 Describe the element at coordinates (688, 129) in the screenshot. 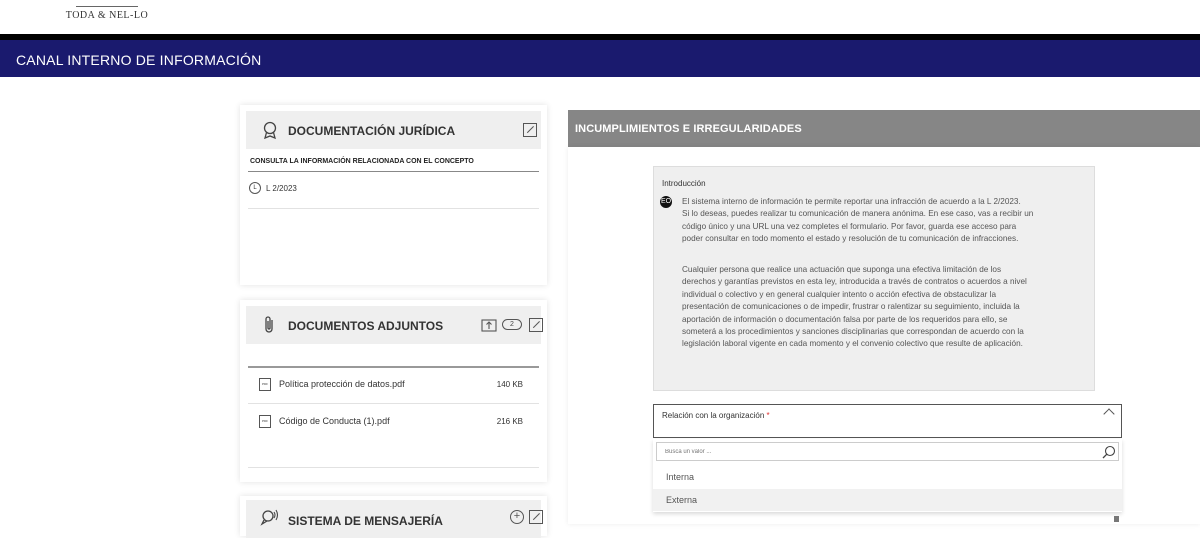

I see `main-section-title: INCUMPLIMIENTOS E IRREGULARIDADES` at that location.